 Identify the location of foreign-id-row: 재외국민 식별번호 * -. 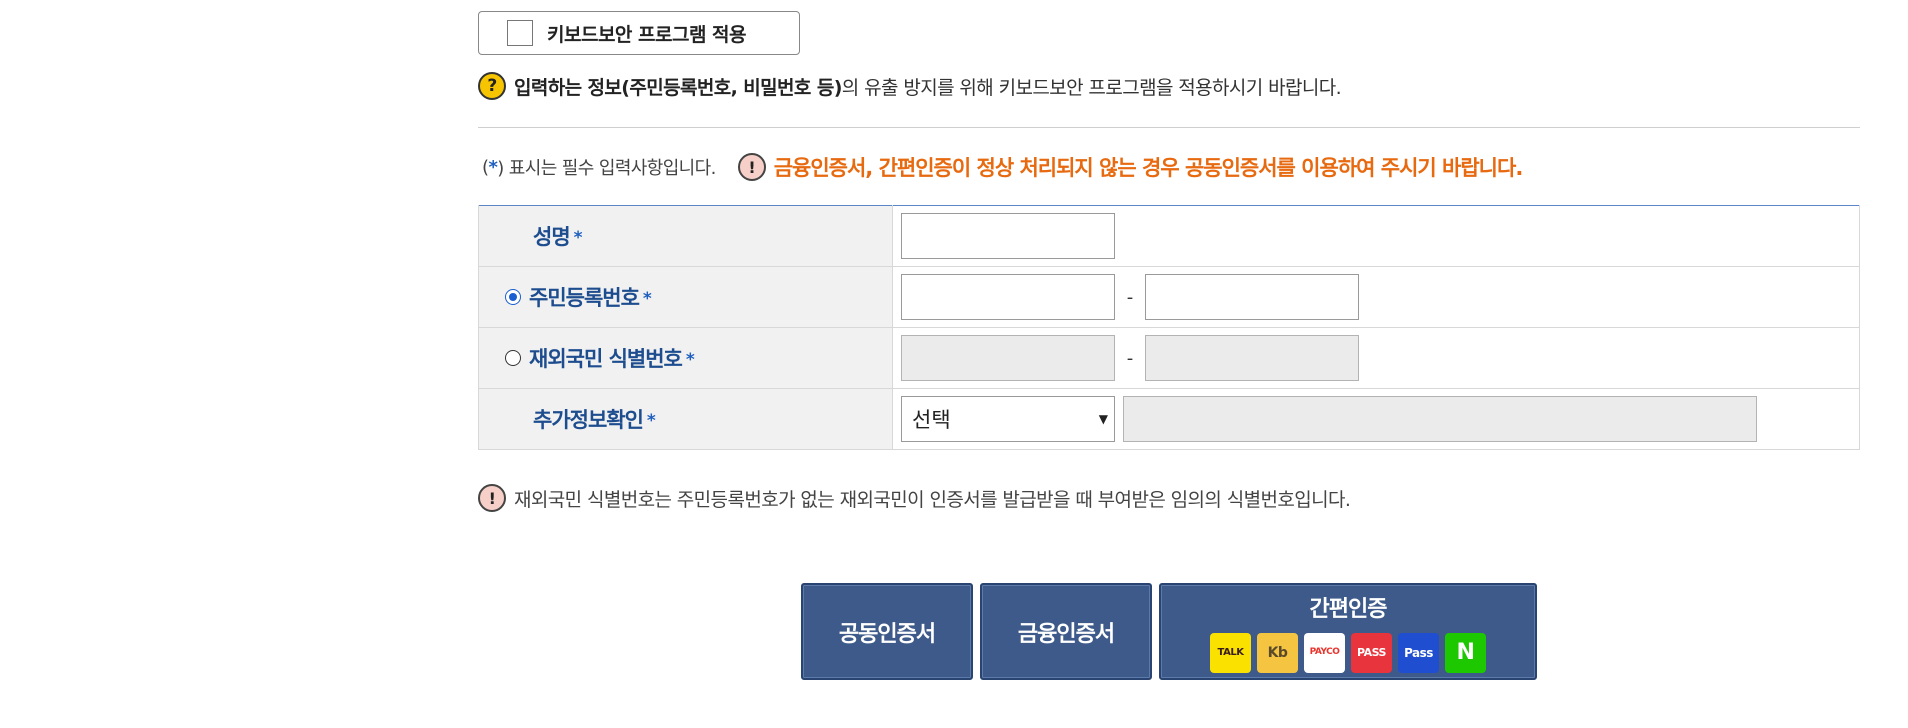
(1169, 358).